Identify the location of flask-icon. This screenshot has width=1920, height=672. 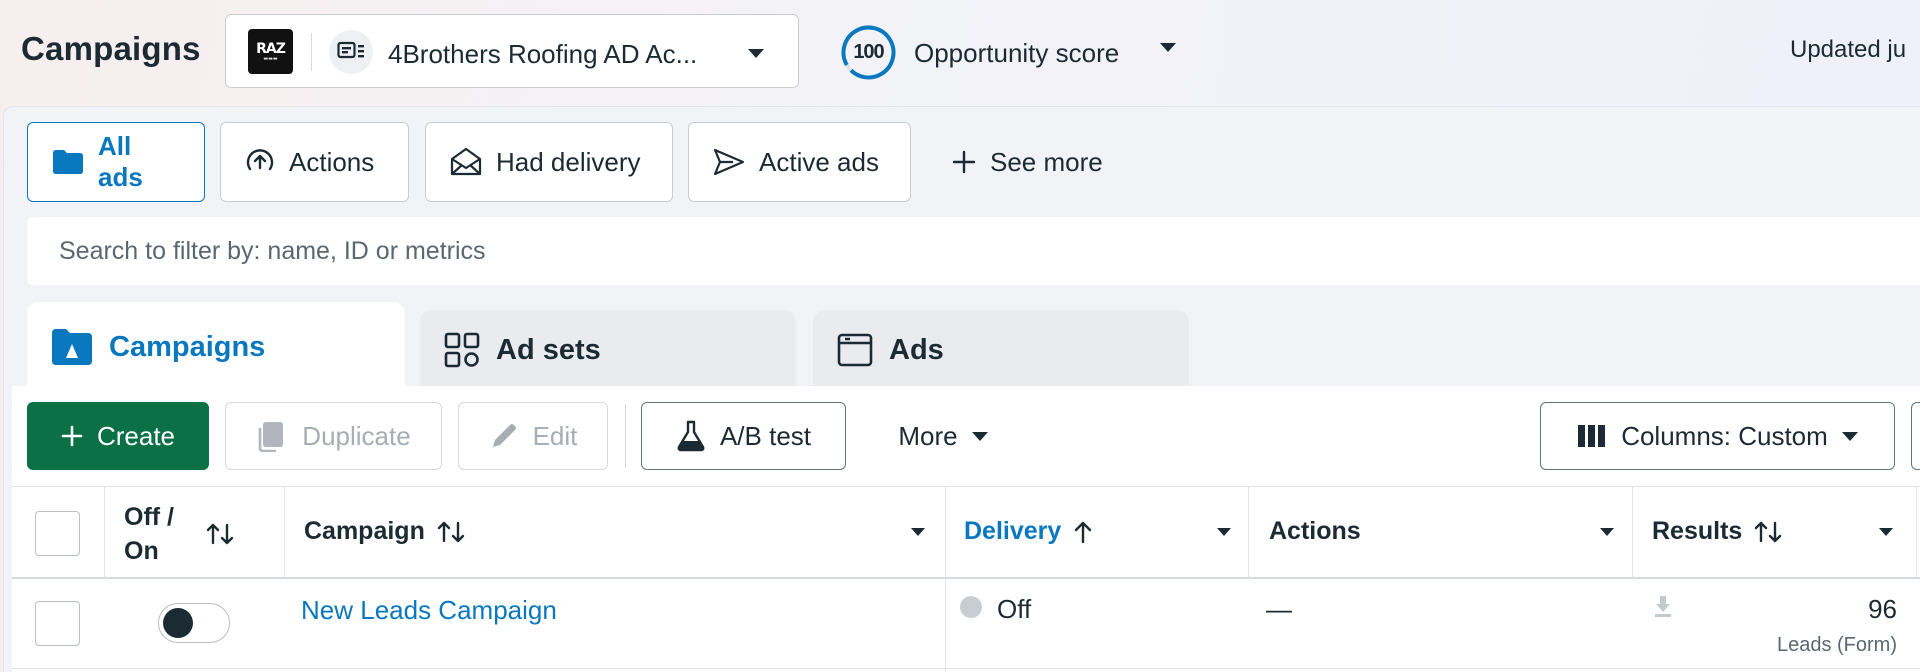
(691, 436).